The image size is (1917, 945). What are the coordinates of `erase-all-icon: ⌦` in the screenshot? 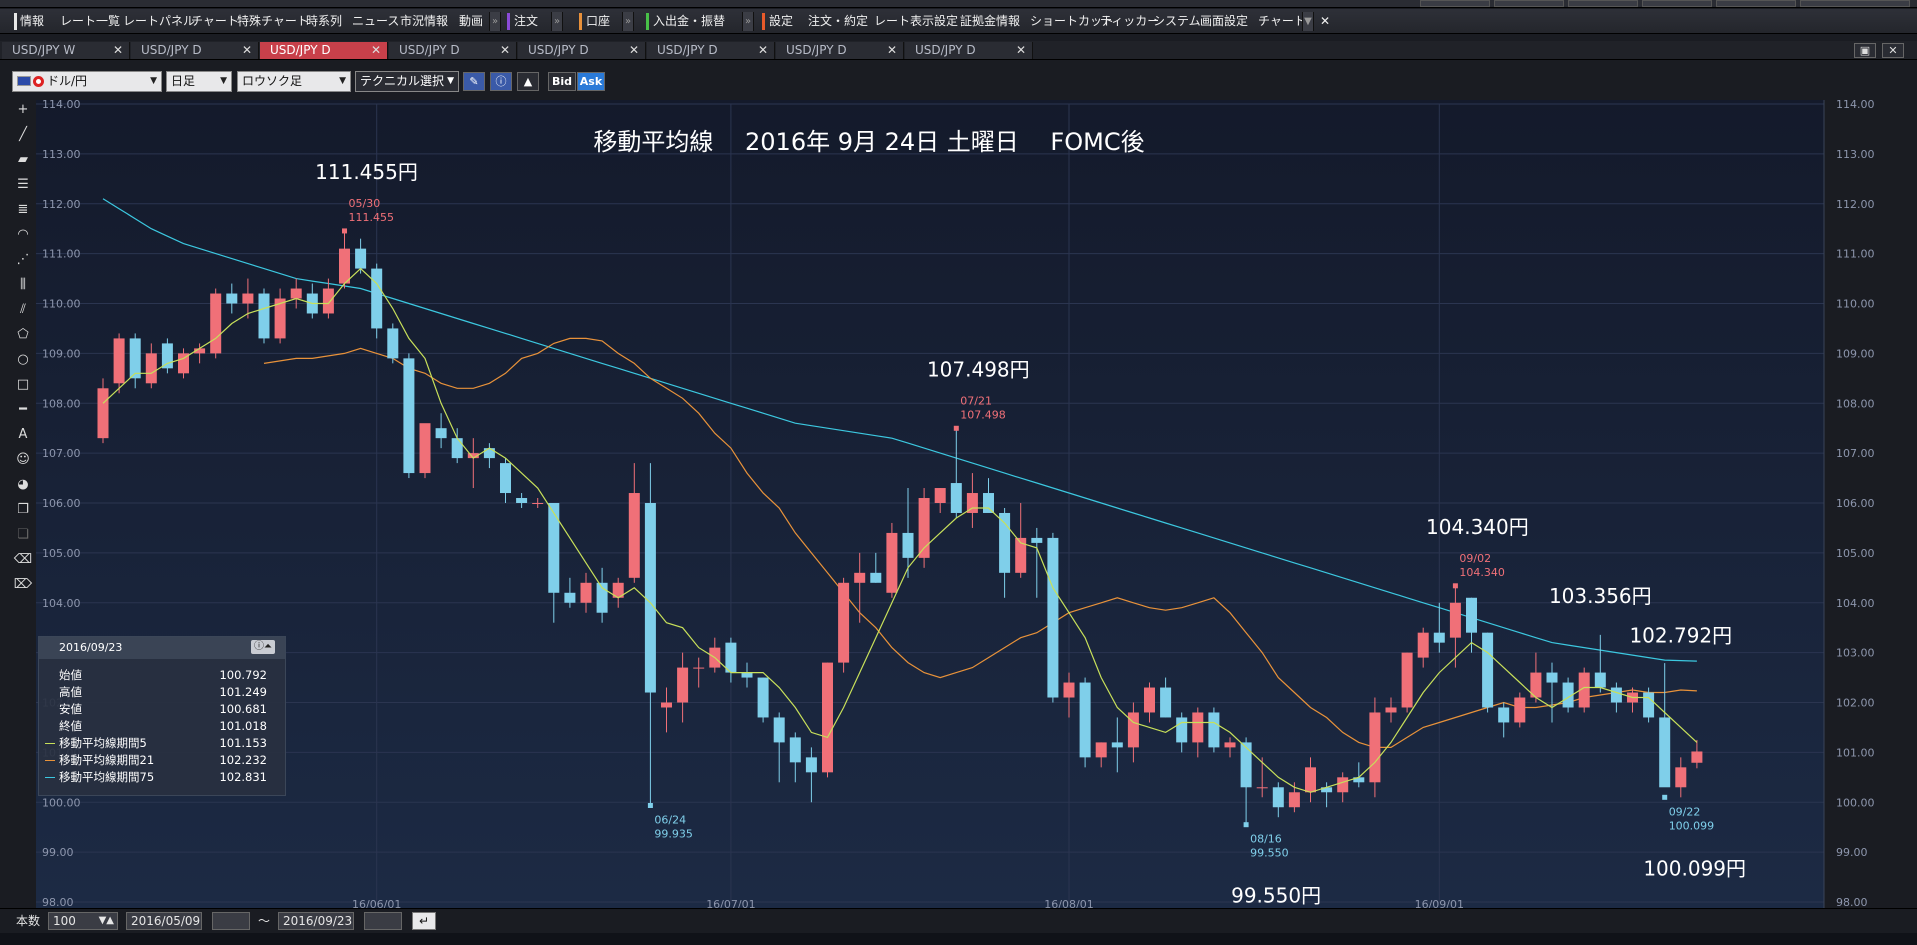 It's located at (23, 585).